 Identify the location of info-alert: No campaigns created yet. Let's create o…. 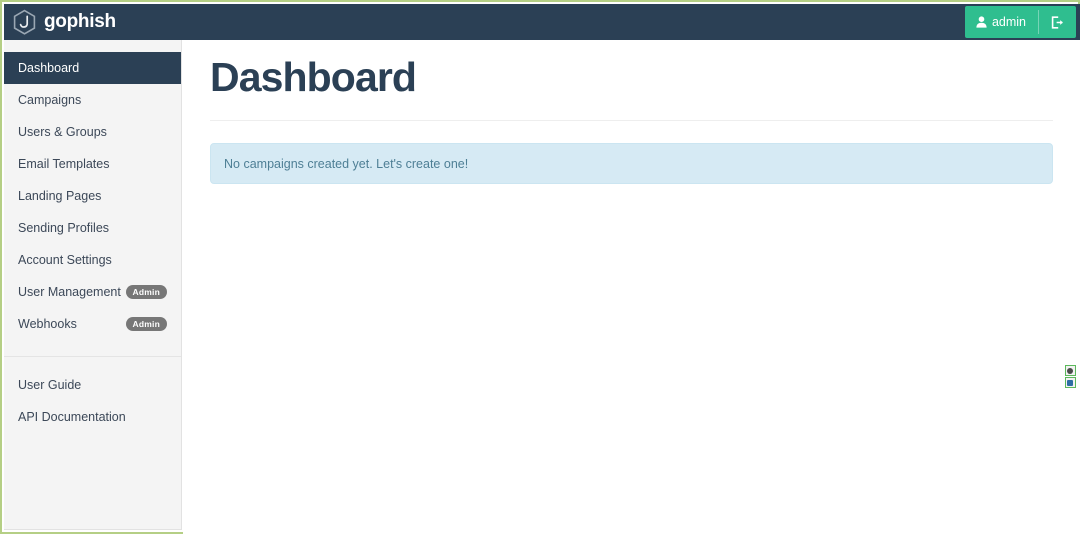
(631, 164).